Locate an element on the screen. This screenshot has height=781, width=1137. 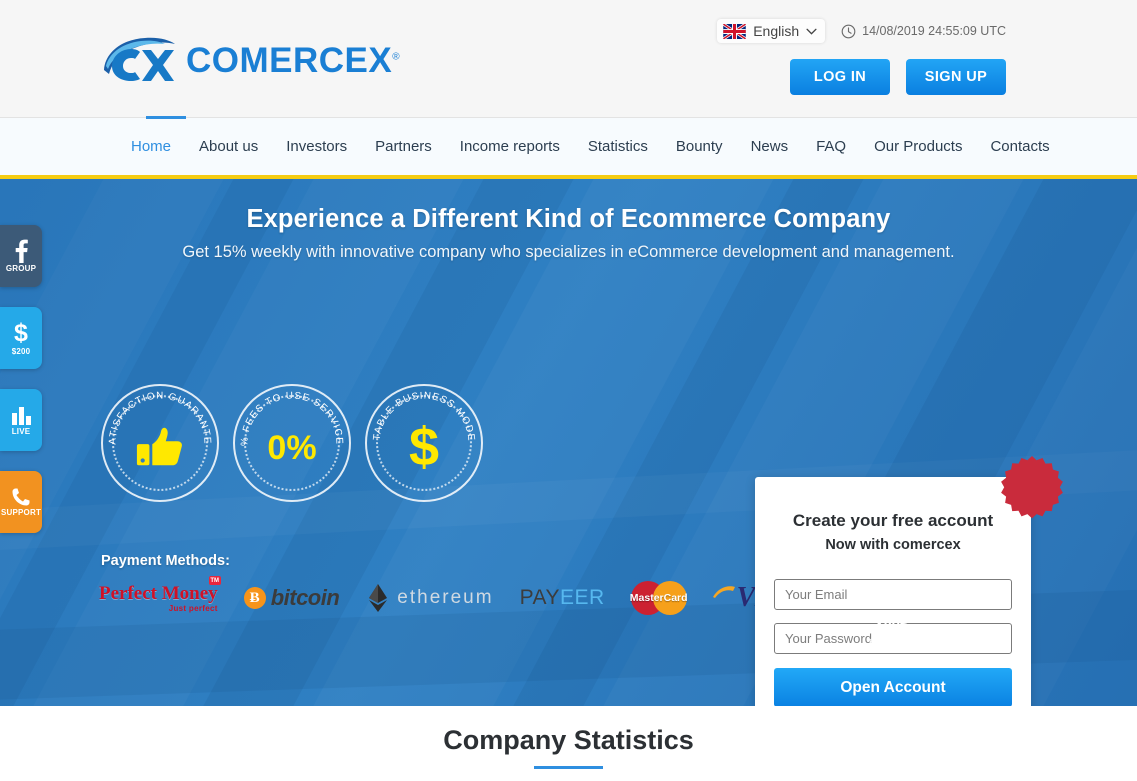
phone-icon is located at coordinates (21, 497).